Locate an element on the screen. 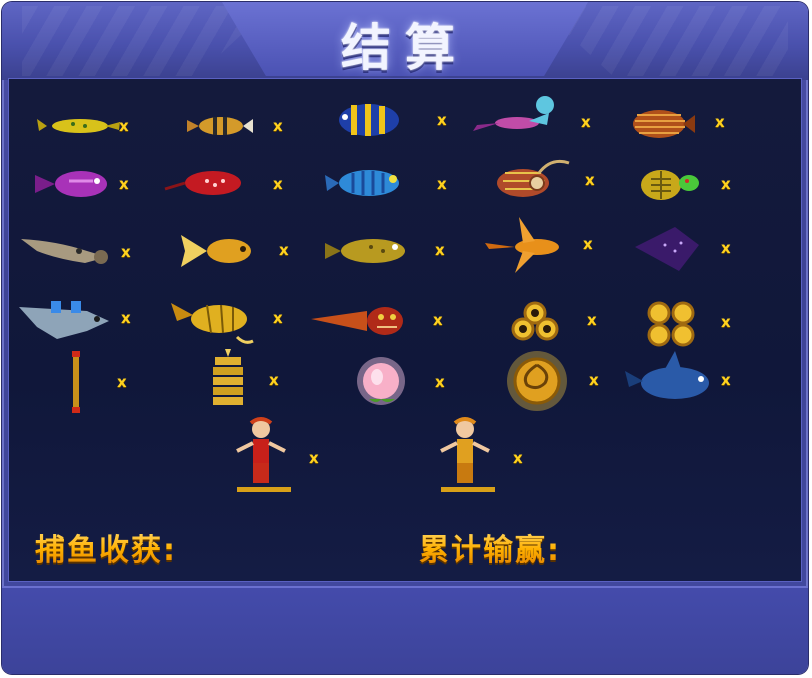 The width and height of the screenshot is (812, 678). red-dragon-head-fish-icon is located at coordinates (357, 320).